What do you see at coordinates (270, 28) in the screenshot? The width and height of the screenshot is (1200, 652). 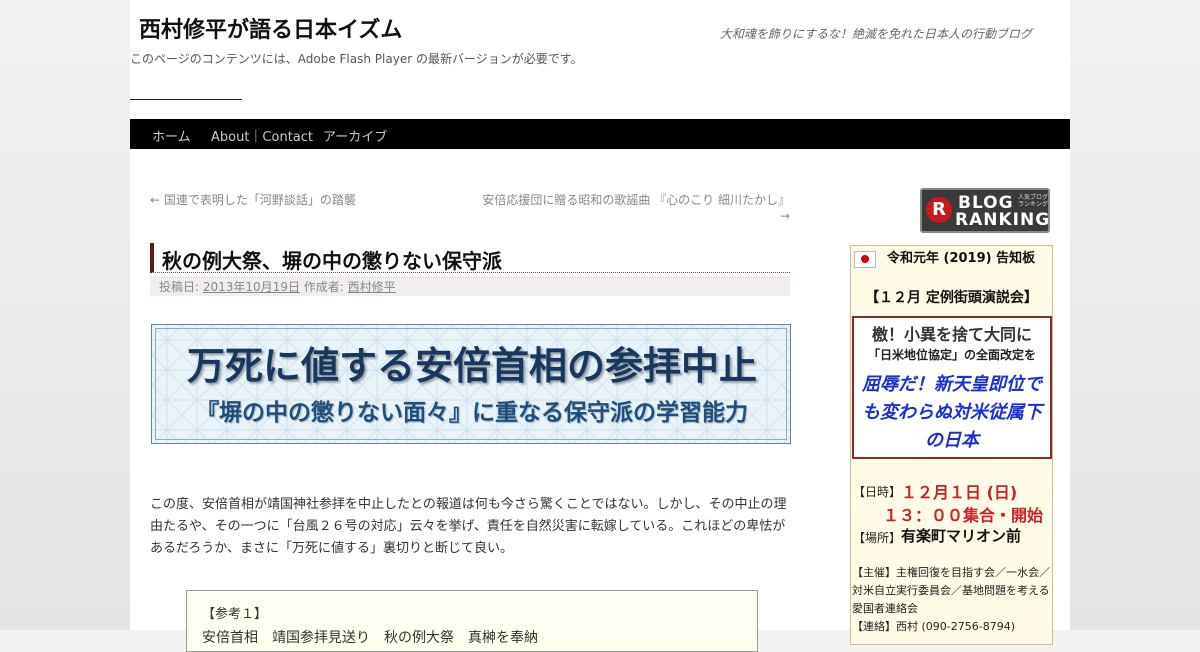 I see `site-title: 西村修平が語る日本イズム` at bounding box center [270, 28].